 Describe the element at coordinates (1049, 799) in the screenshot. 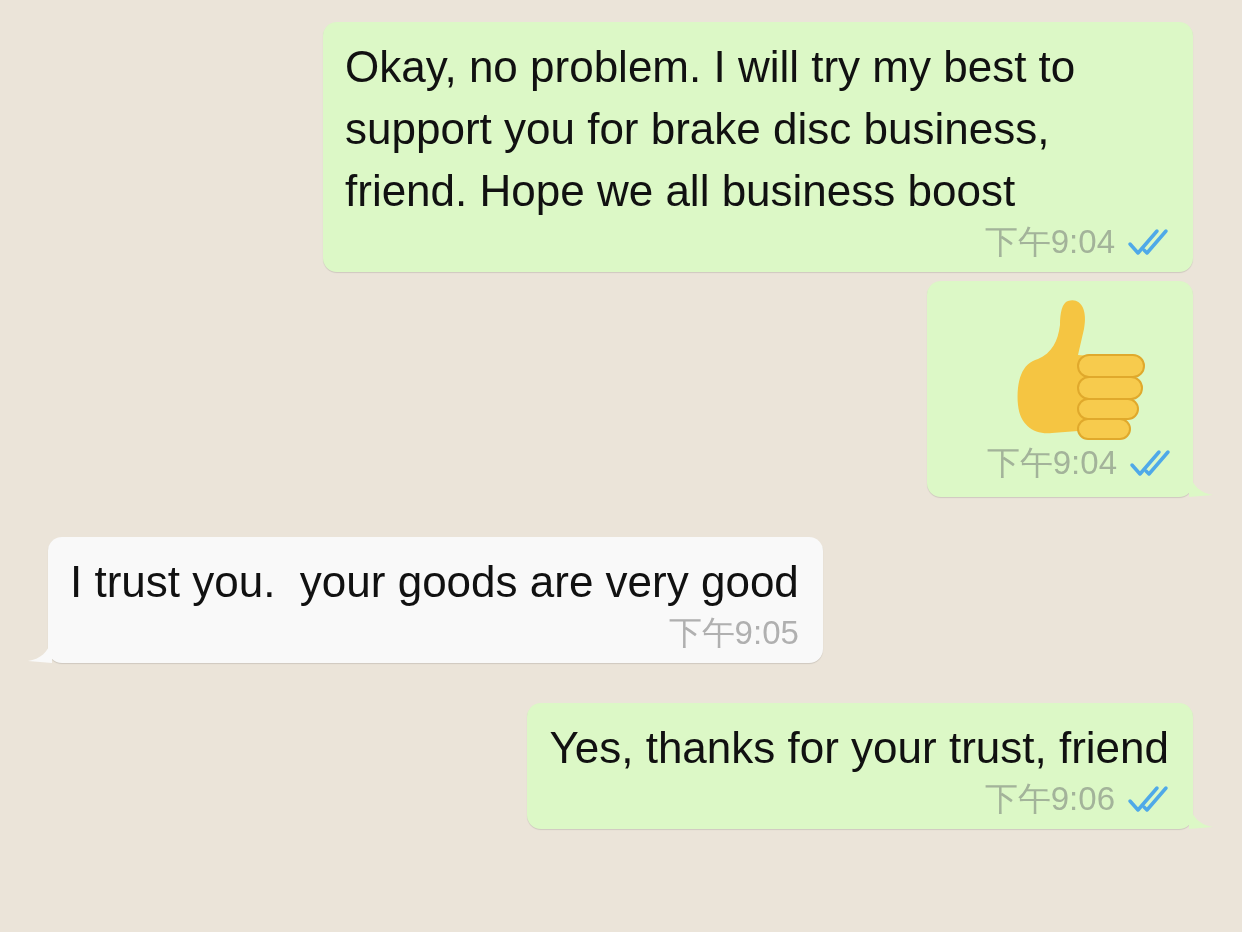

I see `message-time: 下午9:06` at that location.